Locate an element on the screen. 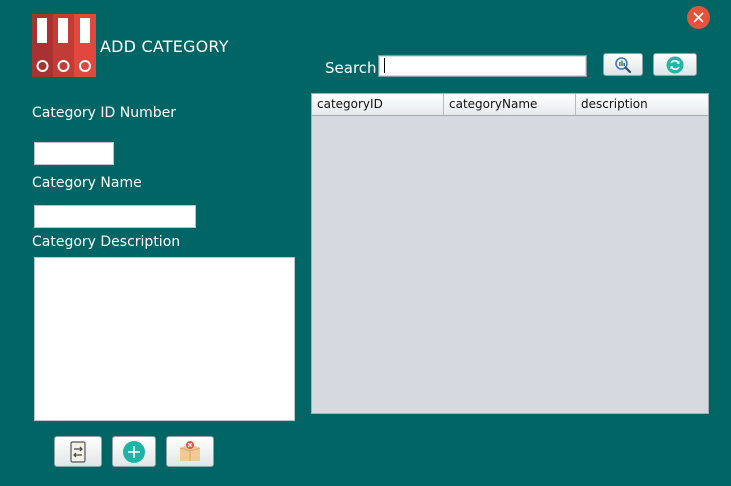 The width and height of the screenshot is (731, 486). category-id-label: Category ID Number is located at coordinates (104, 113).